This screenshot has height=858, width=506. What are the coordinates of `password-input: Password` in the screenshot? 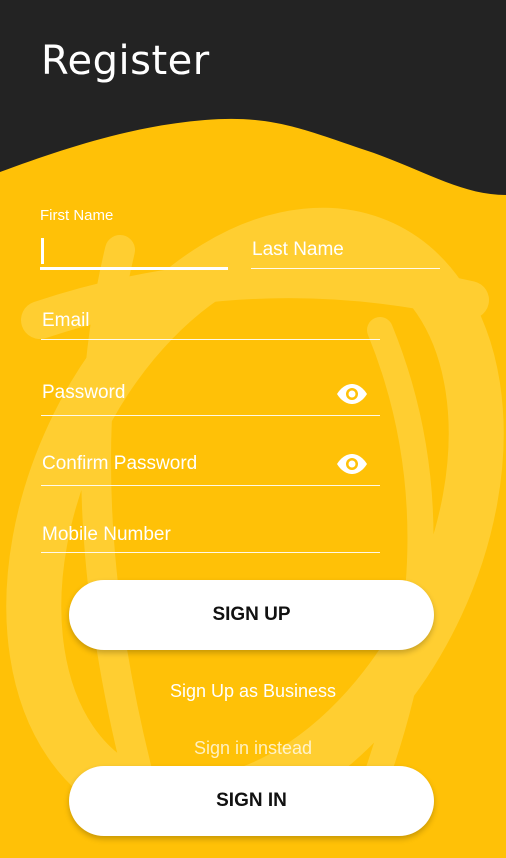 It's located at (210, 397).